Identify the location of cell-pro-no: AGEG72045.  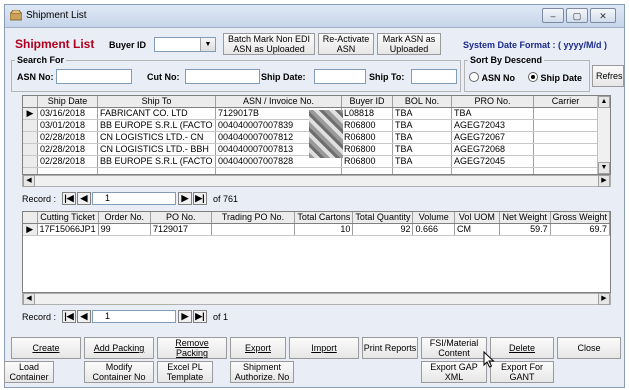
(492, 161).